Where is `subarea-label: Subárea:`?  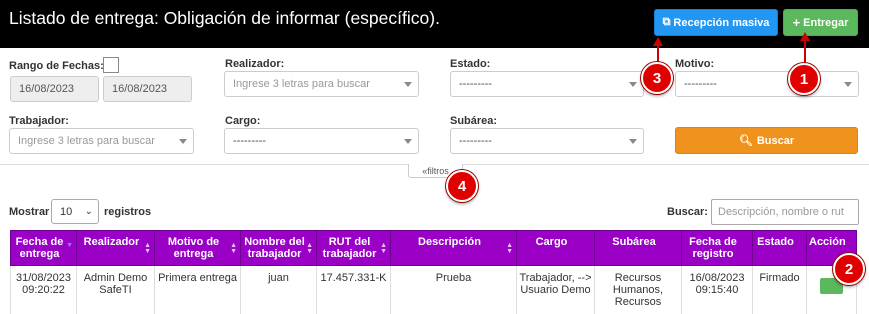
subarea-label: Subárea: is located at coordinates (474, 121).